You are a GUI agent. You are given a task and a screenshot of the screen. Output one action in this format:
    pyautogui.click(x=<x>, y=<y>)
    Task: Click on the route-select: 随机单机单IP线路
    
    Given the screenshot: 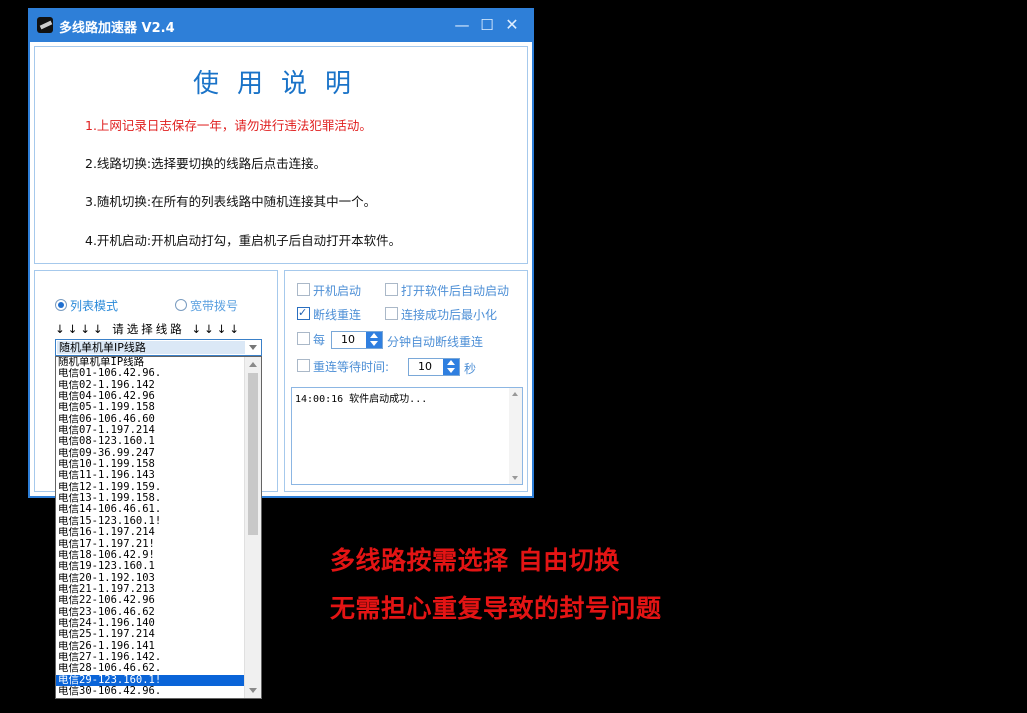 What is the action you would take?
    pyautogui.click(x=158, y=347)
    